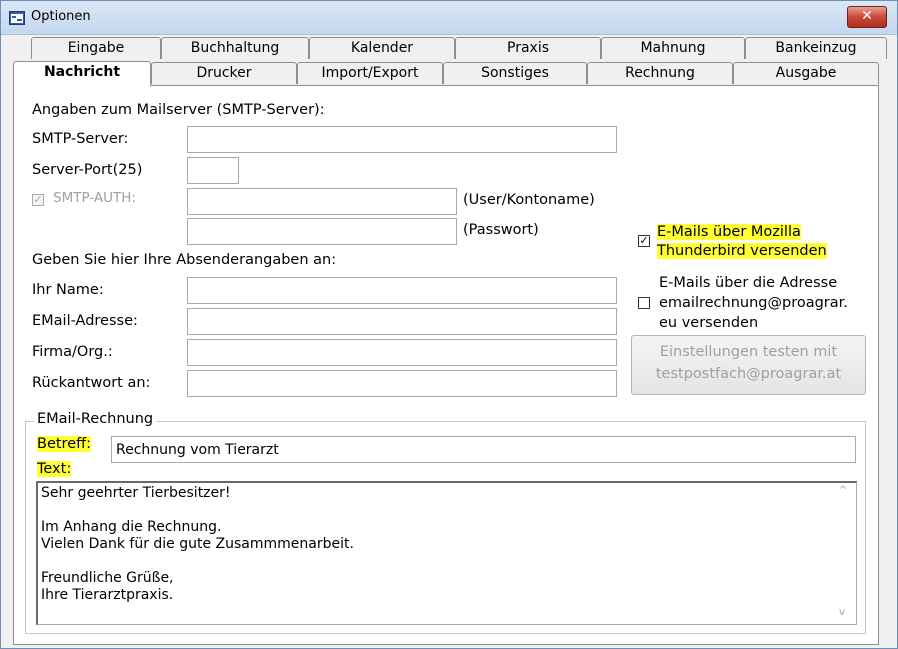  What do you see at coordinates (742, 251) in the screenshot?
I see `thunderbird-option-line2: Thunderbird versenden` at bounding box center [742, 251].